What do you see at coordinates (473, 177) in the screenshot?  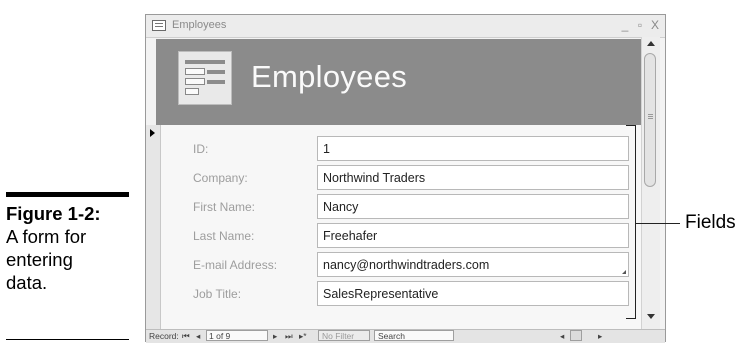 I see `company-field: Northwind Traders` at bounding box center [473, 177].